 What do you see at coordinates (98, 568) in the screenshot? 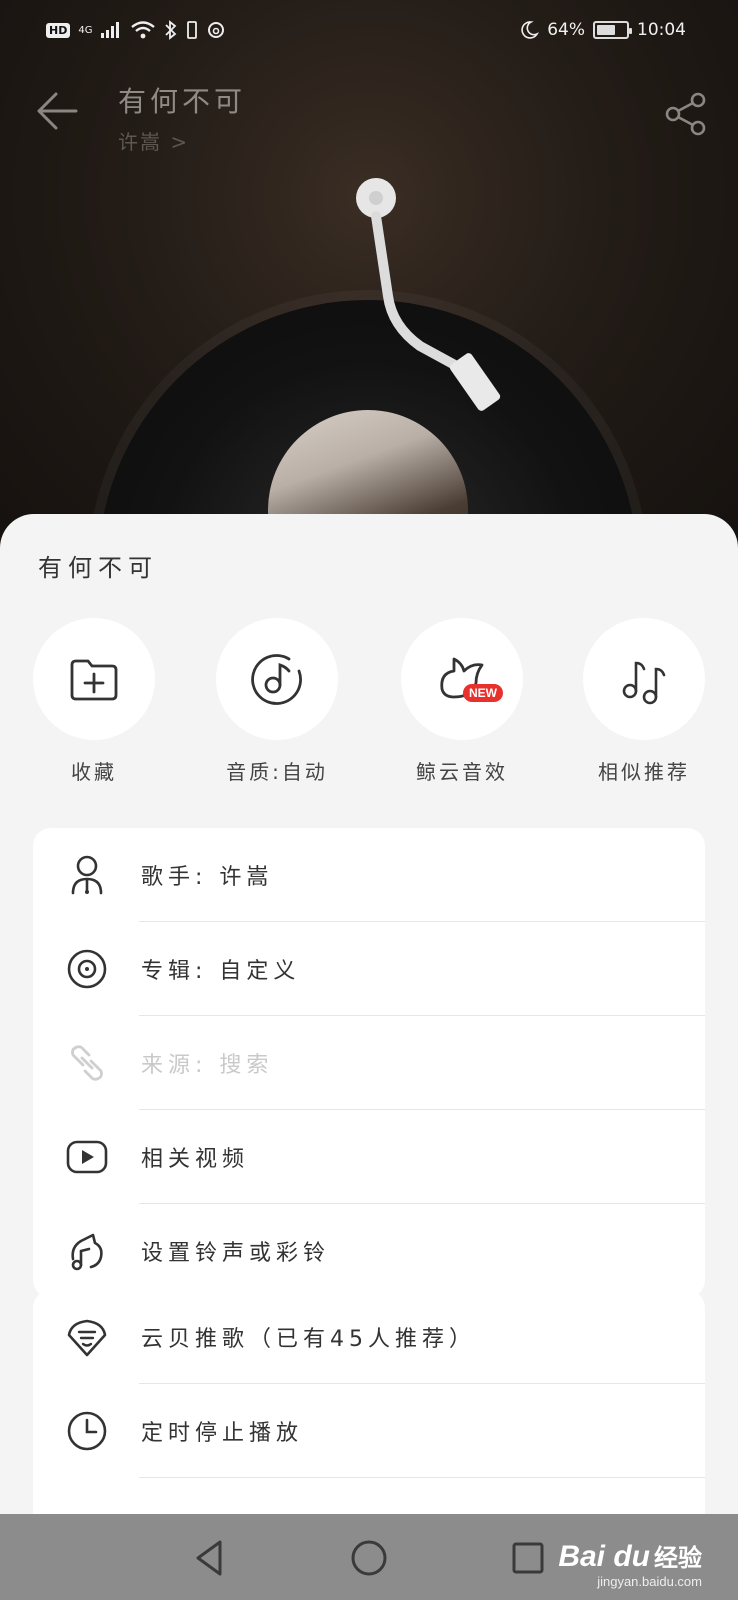
I see `sheet-title: 有何不可` at bounding box center [98, 568].